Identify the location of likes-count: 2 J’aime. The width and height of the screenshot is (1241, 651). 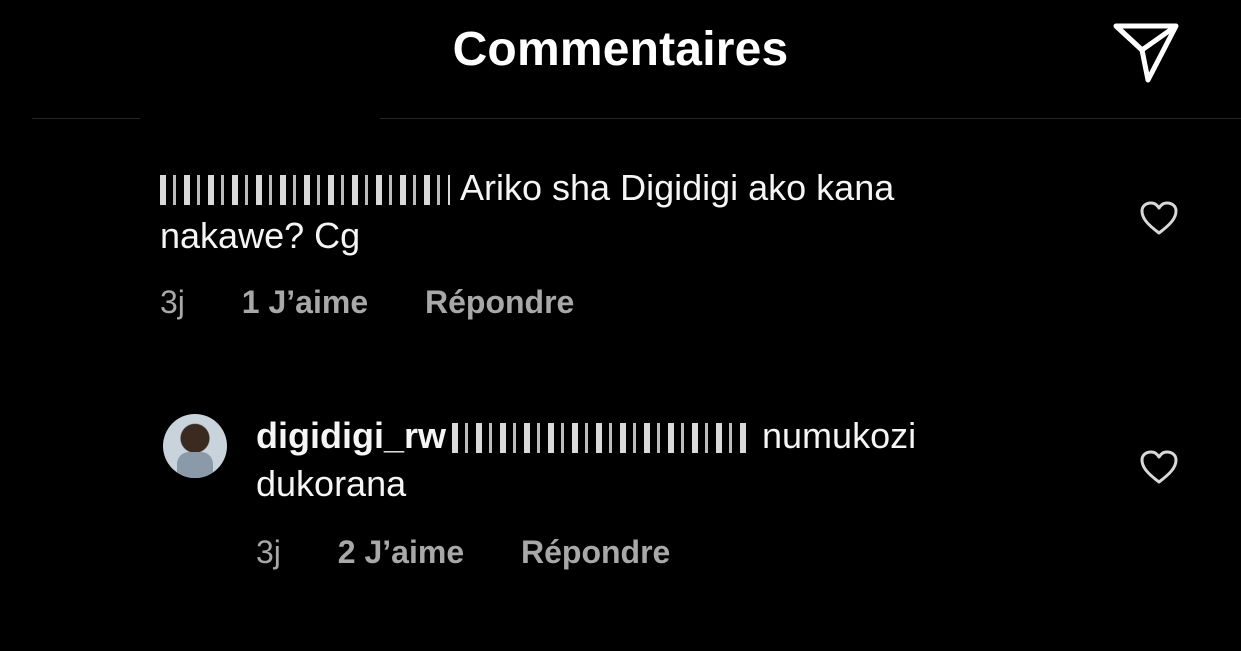
(401, 552).